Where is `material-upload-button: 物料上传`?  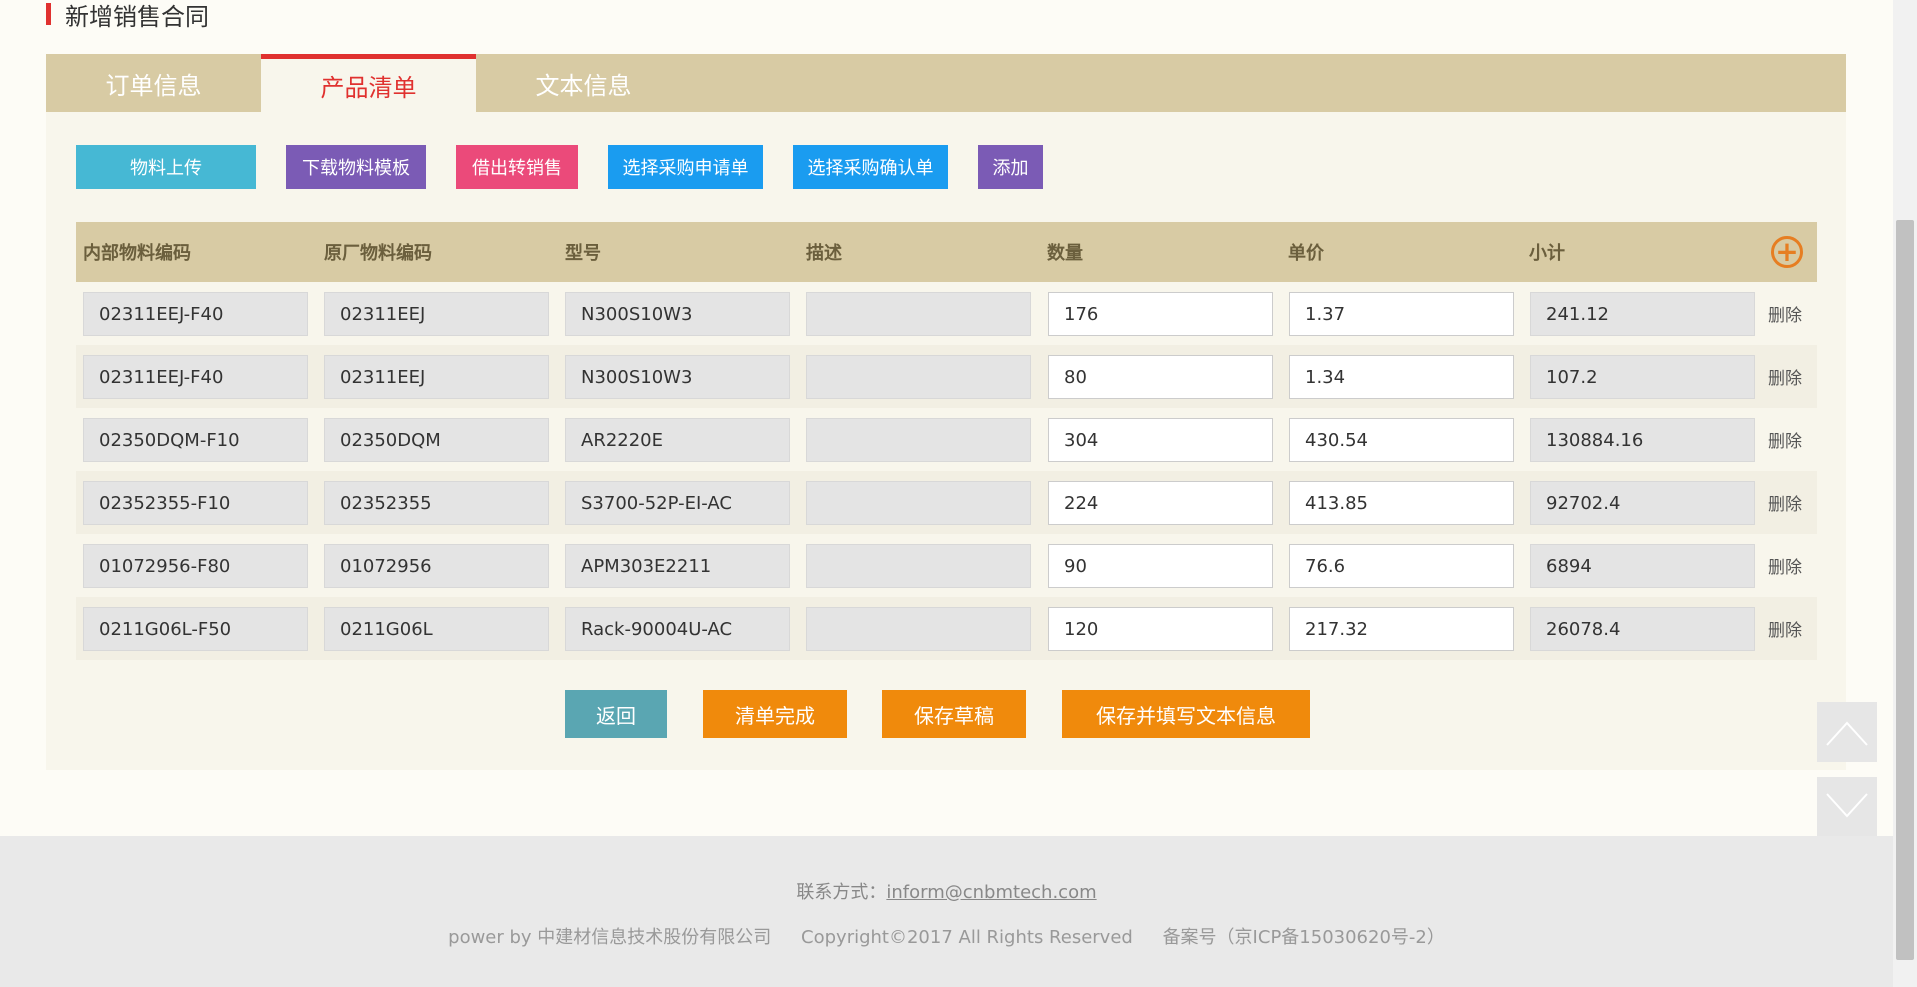 material-upload-button: 物料上传 is located at coordinates (166, 167).